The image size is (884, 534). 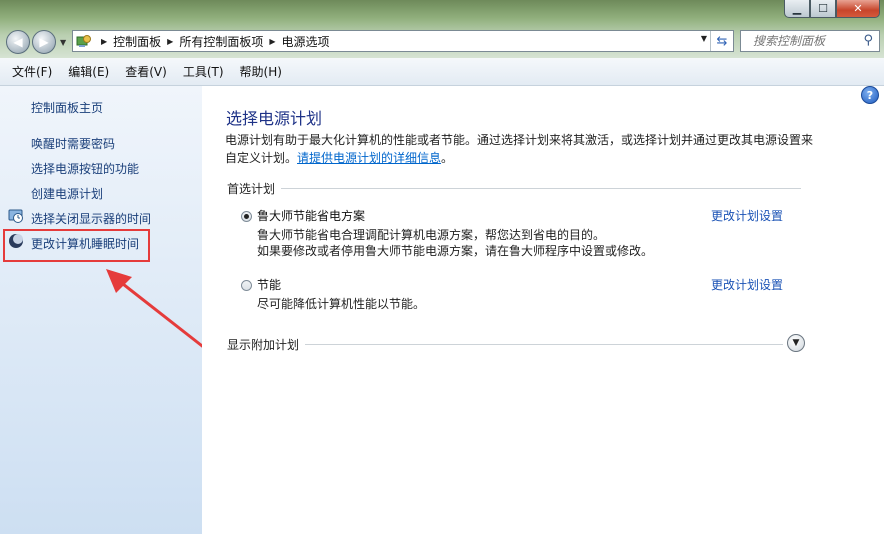 What do you see at coordinates (306, 41) in the screenshot?
I see `breadcrumb-item-power-options: 电源选项` at bounding box center [306, 41].